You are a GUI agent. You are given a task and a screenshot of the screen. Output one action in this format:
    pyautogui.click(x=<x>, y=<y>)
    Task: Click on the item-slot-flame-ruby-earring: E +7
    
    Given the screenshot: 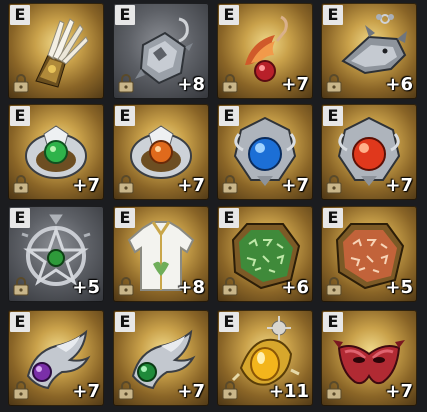 What is the action you would take?
    pyautogui.click(x=265, y=51)
    